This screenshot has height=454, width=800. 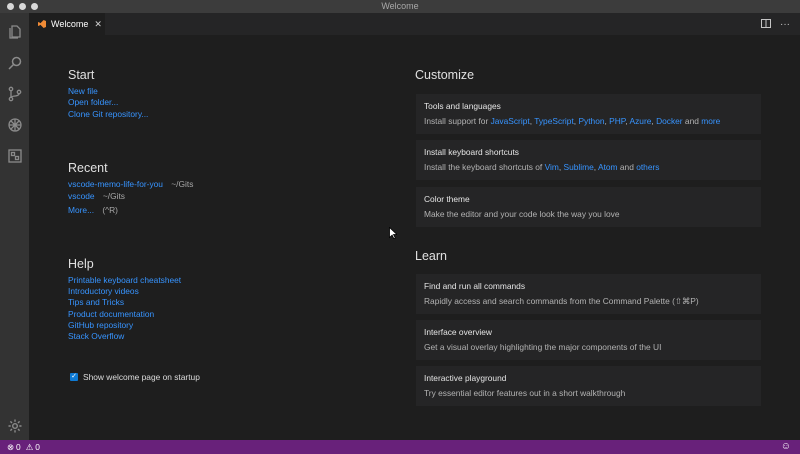 What do you see at coordinates (710, 121) in the screenshot?
I see `more-languages-link: more` at bounding box center [710, 121].